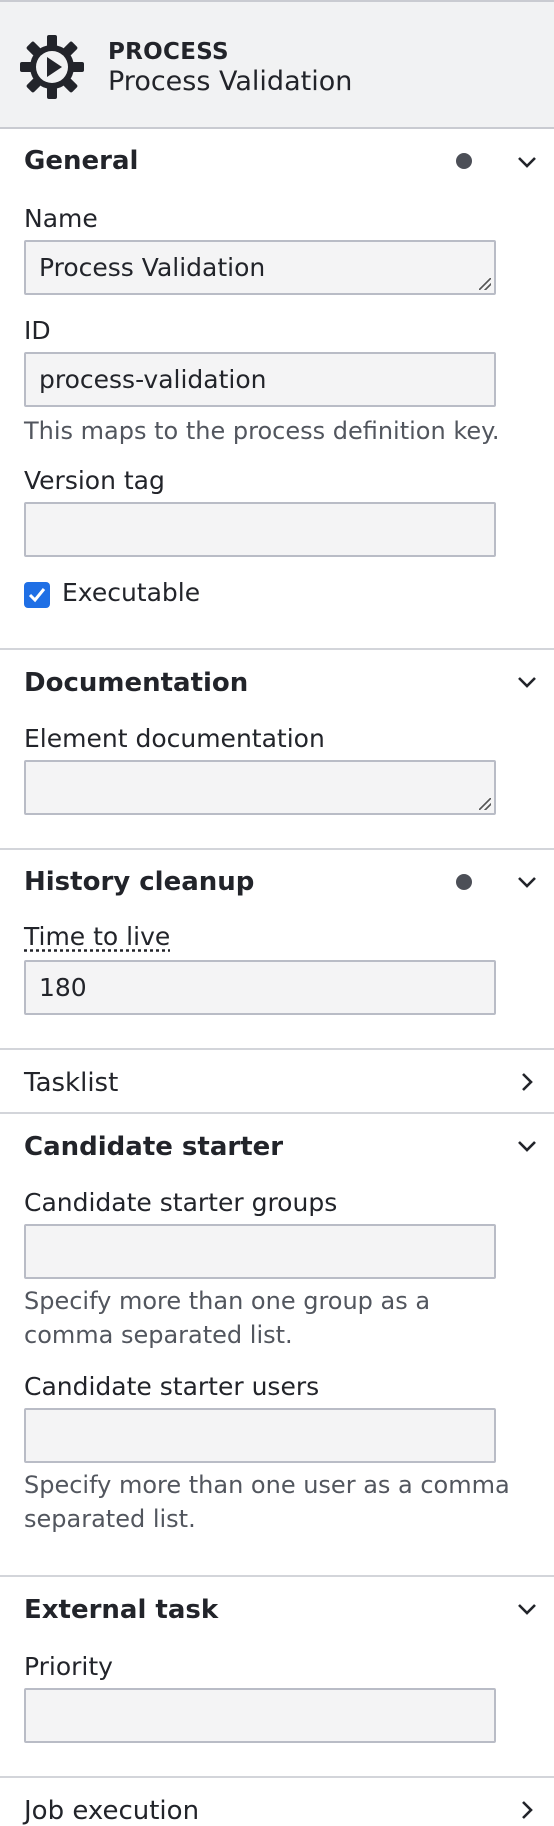 This screenshot has width=554, height=1826. I want to click on candidate-users-input, so click(260, 1435).